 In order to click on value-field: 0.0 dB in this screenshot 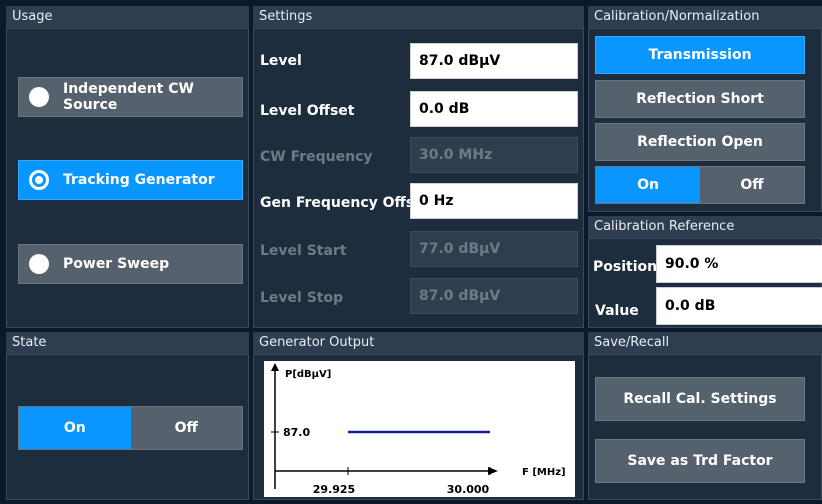, I will do `click(739, 306)`.